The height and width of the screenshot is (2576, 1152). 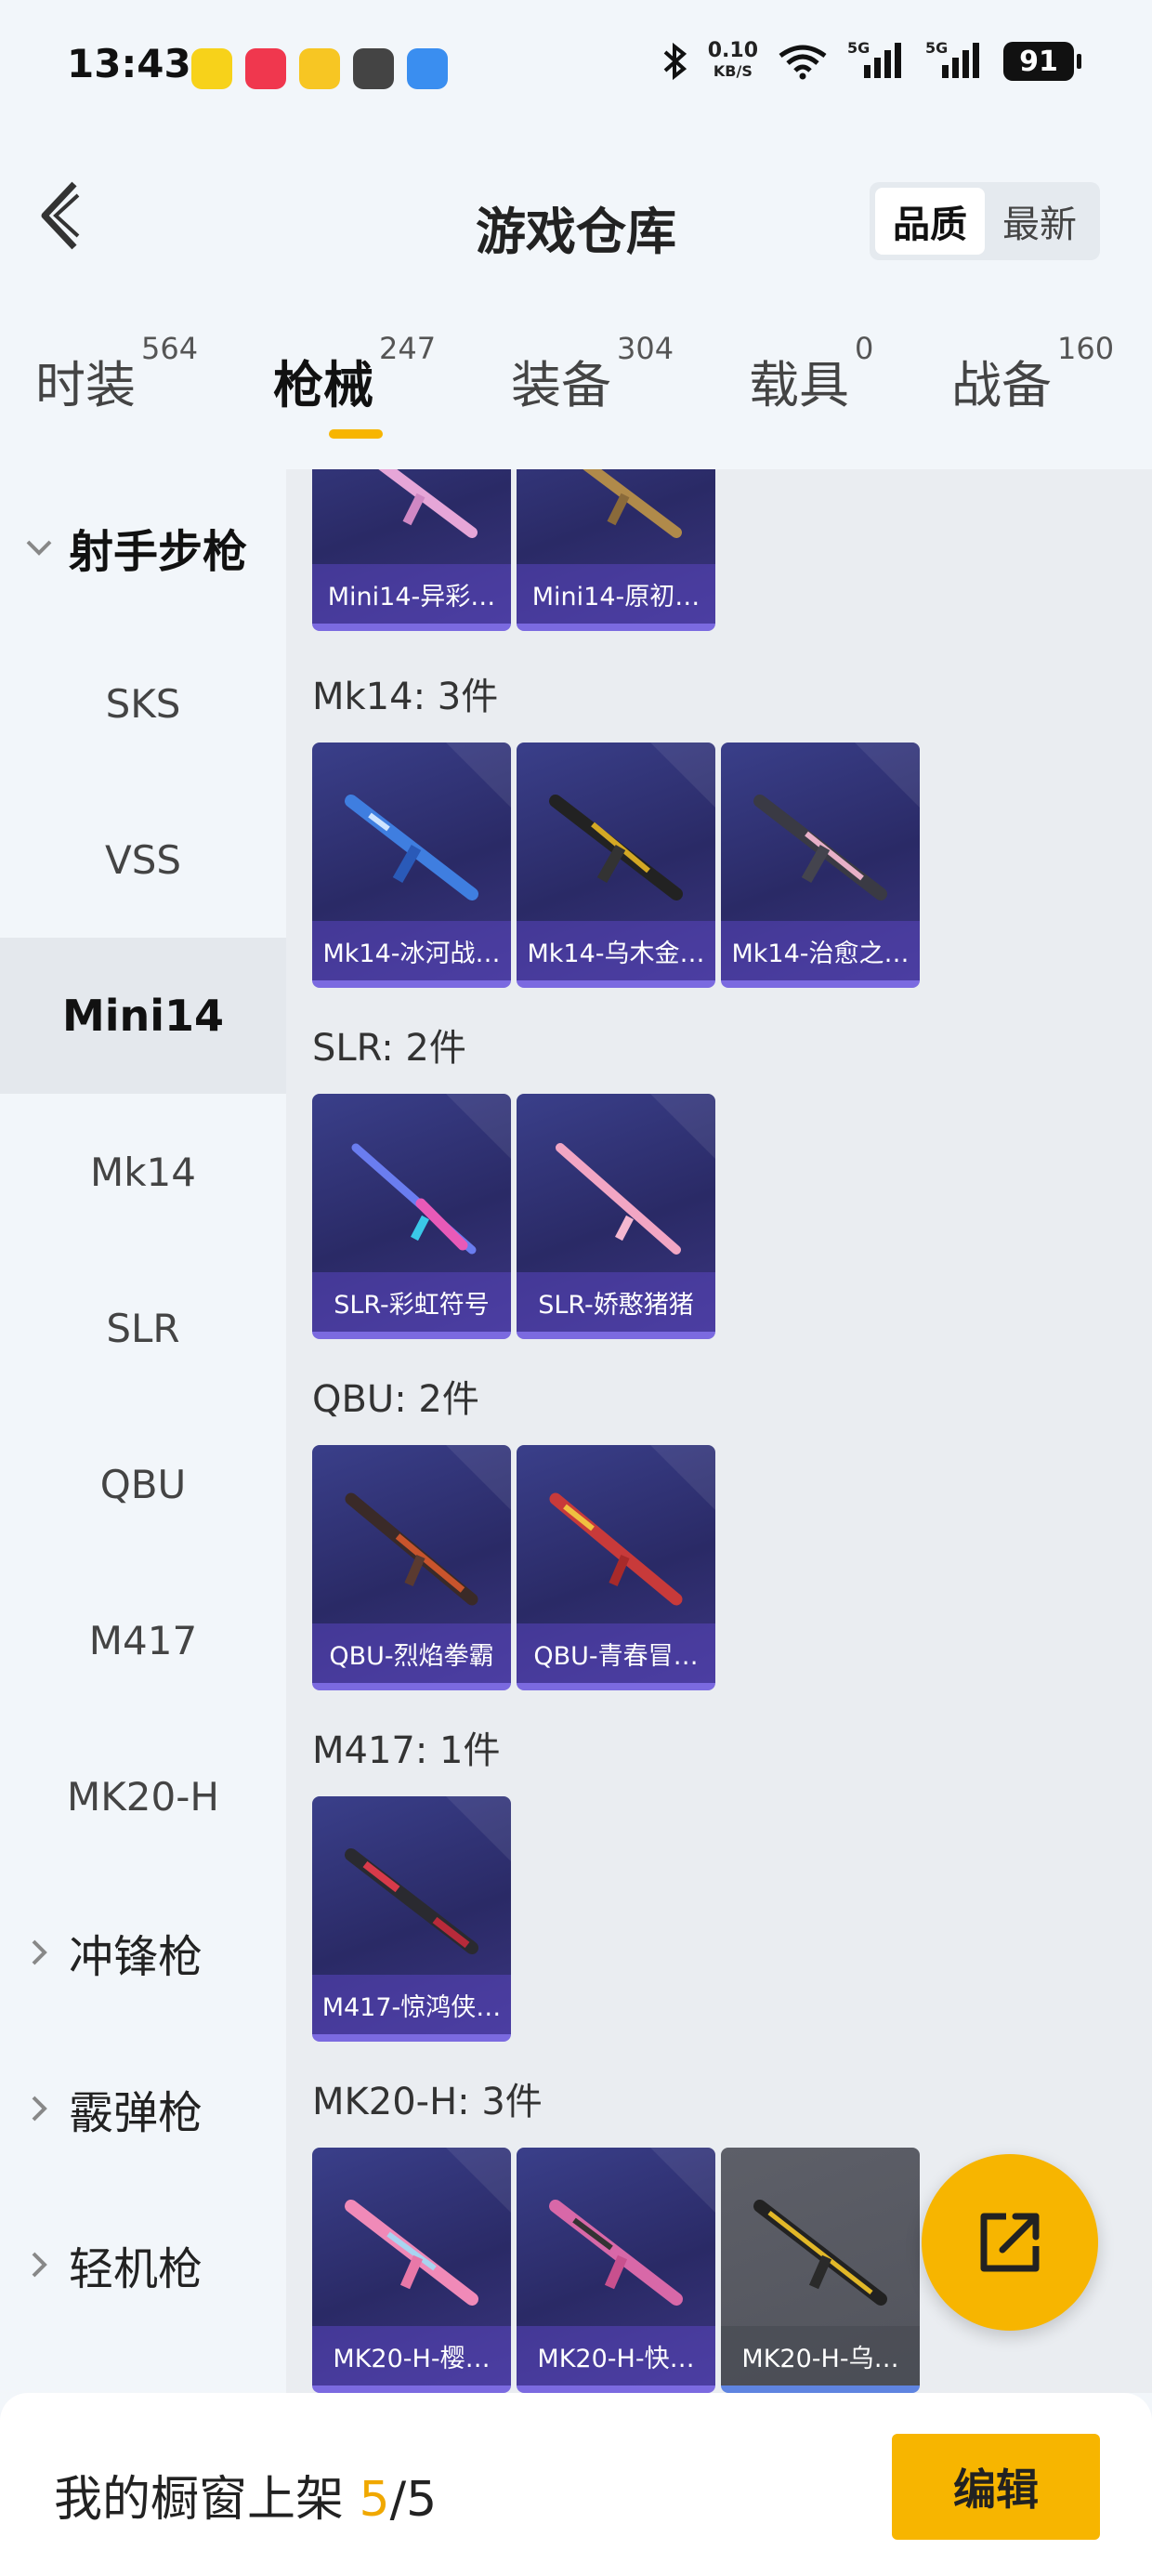 I want to click on weather-app-icon, so click(x=427, y=68).